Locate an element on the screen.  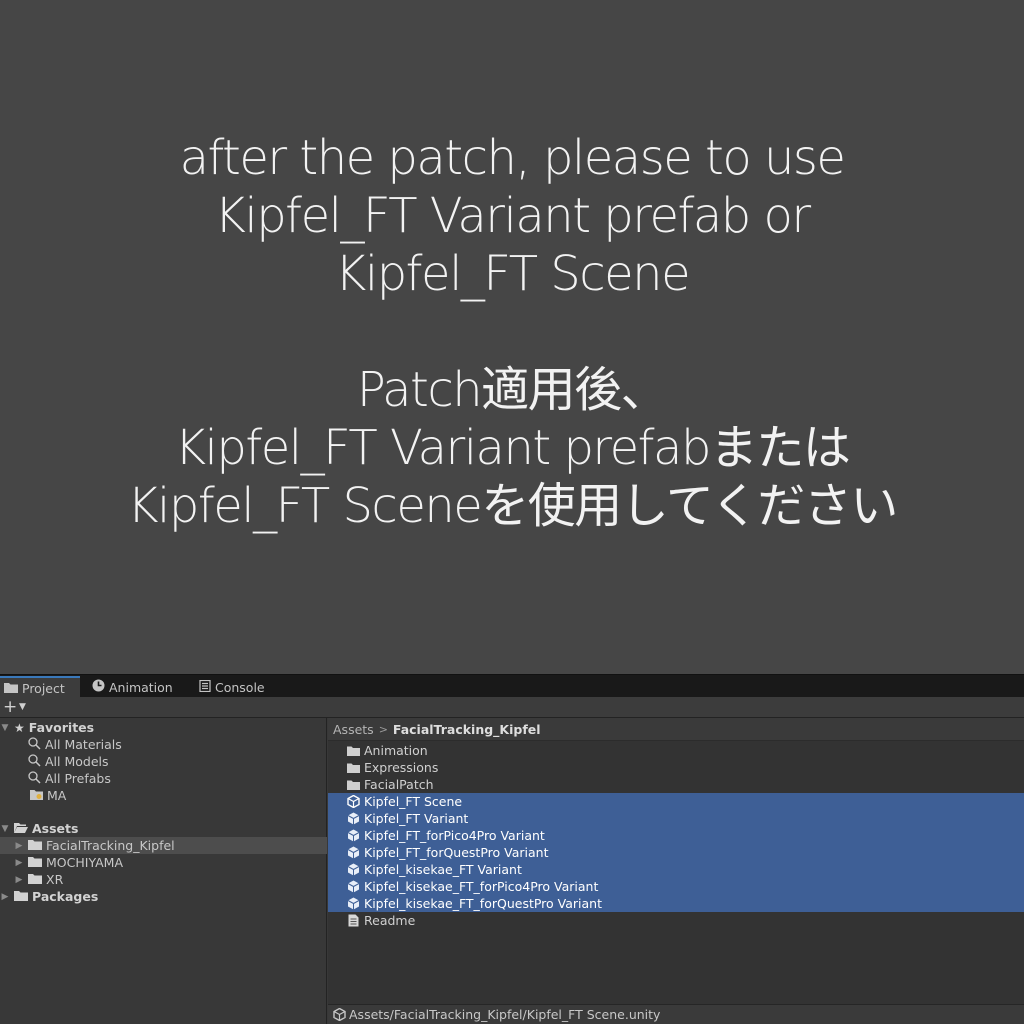
english-notice-line: Kipfel_FT Scene is located at coordinates (512, 274).